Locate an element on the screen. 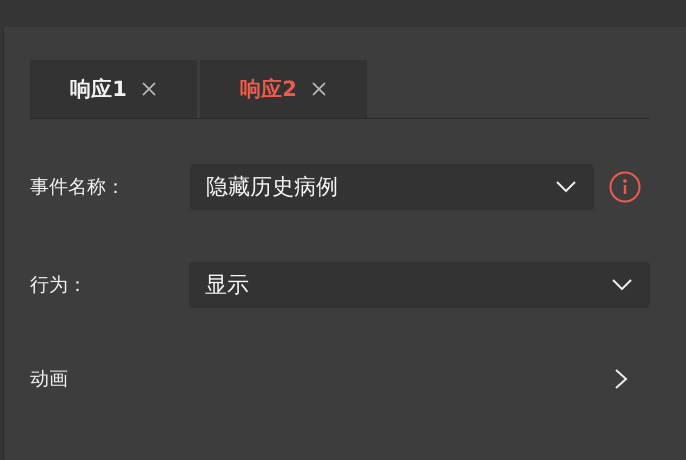 The image size is (686, 460). info-icon is located at coordinates (625, 187).